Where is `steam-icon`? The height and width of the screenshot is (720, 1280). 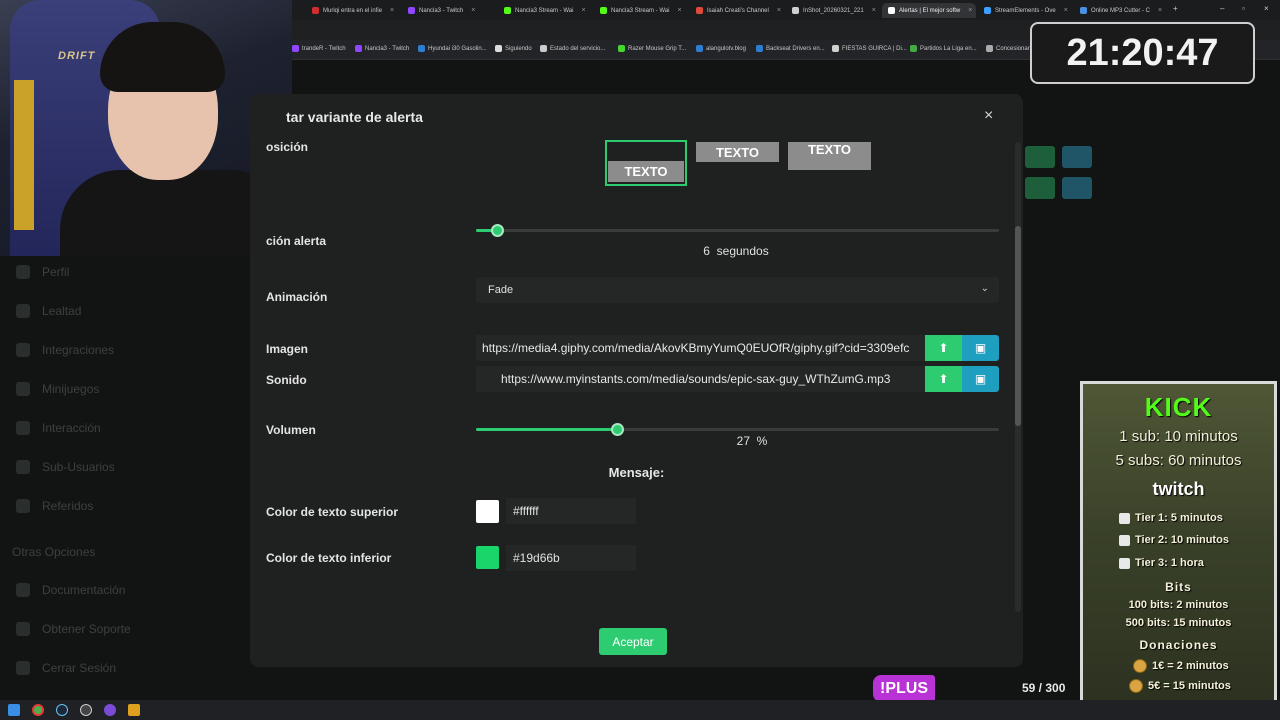
steam-icon is located at coordinates (62, 710).